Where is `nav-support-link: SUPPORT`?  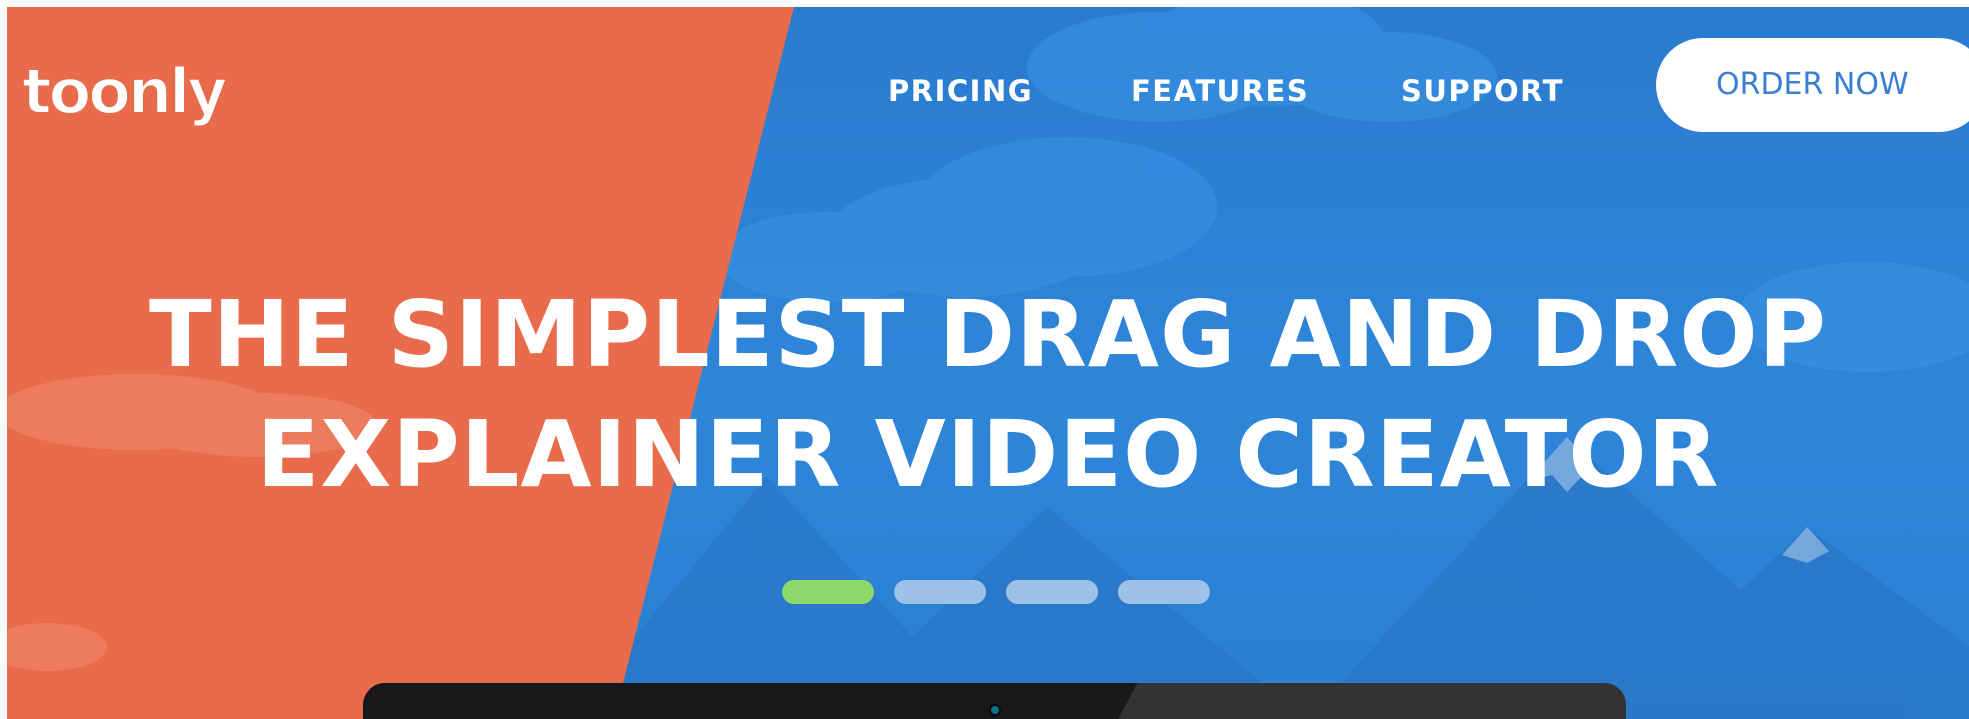
nav-support-link: SUPPORT is located at coordinates (1482, 91).